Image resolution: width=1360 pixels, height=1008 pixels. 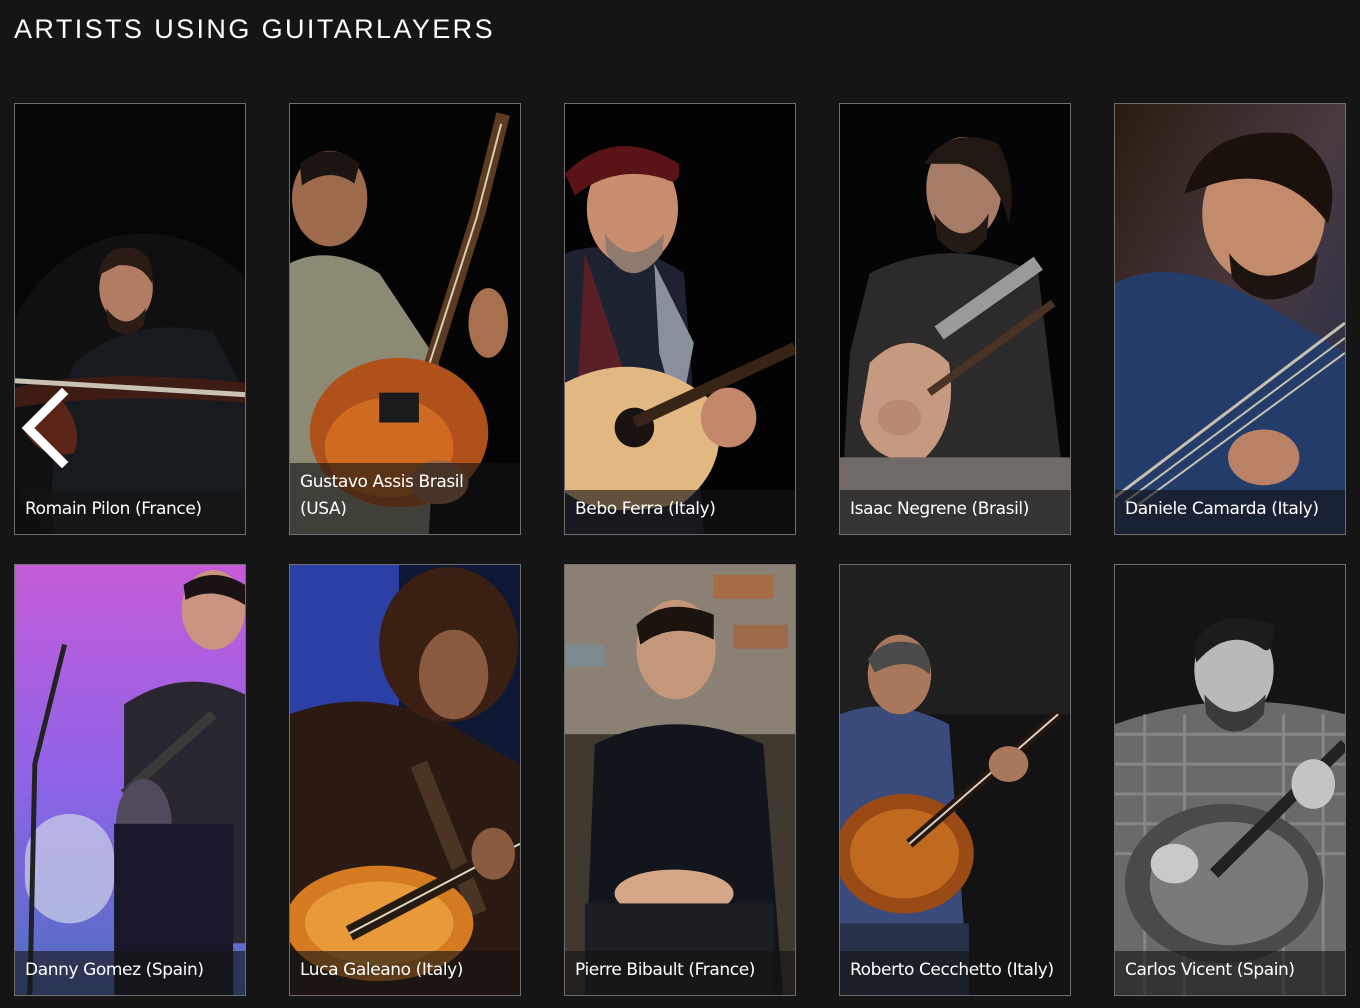 I want to click on artist-card: Carlos Vicent (Spain), so click(x=1230, y=780).